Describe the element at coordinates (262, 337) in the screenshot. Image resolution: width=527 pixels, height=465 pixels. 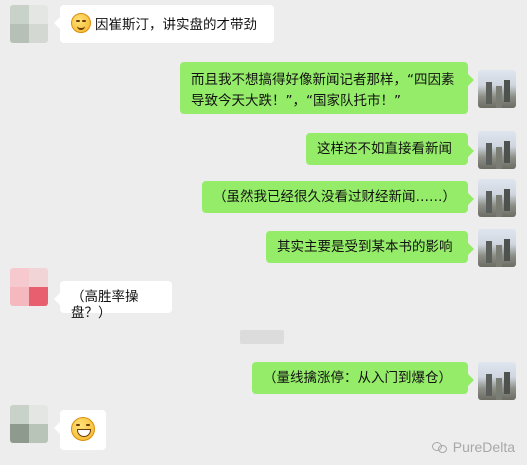
I see `timestamp` at that location.